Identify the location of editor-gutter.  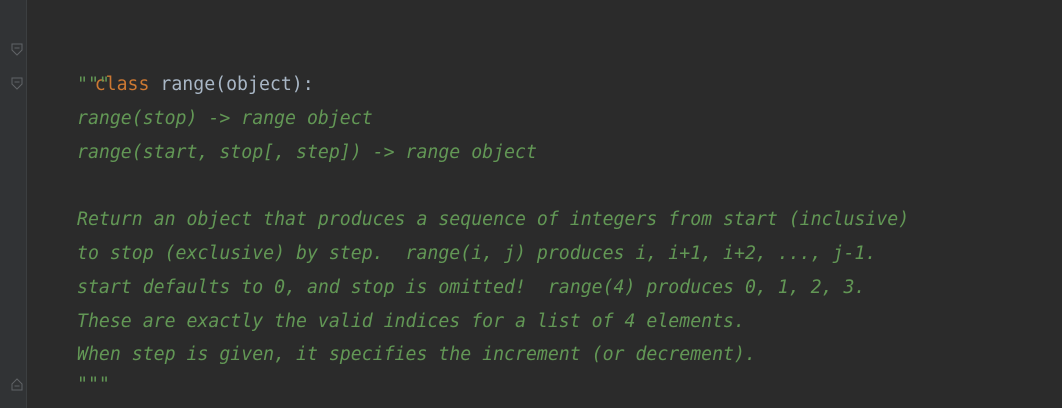
(13, 204).